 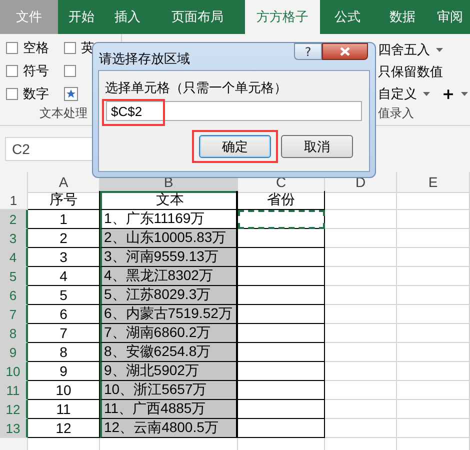 I want to click on dialog-button: 取消, so click(x=317, y=146).